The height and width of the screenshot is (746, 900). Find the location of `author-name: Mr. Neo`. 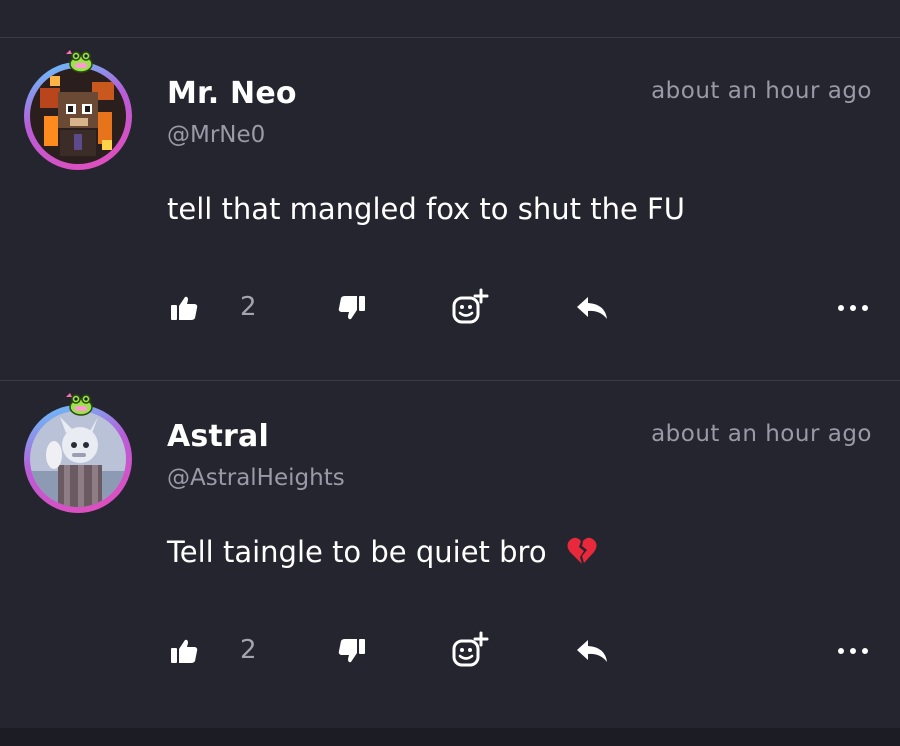

author-name: Mr. Neo is located at coordinates (232, 93).